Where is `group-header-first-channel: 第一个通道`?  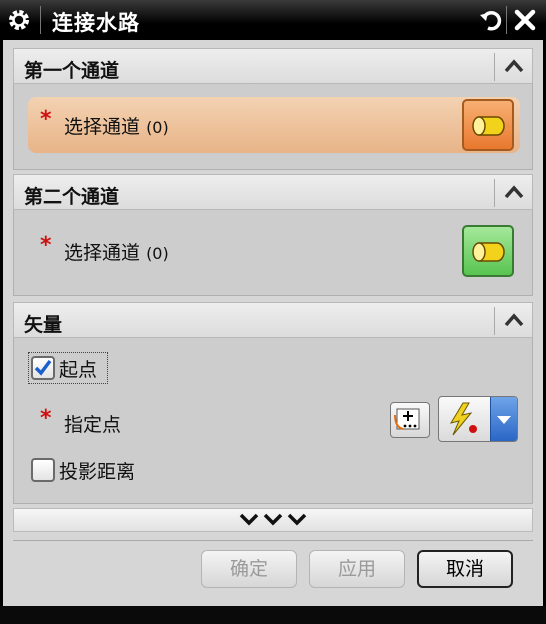 group-header-first-channel: 第一个通道 is located at coordinates (273, 66).